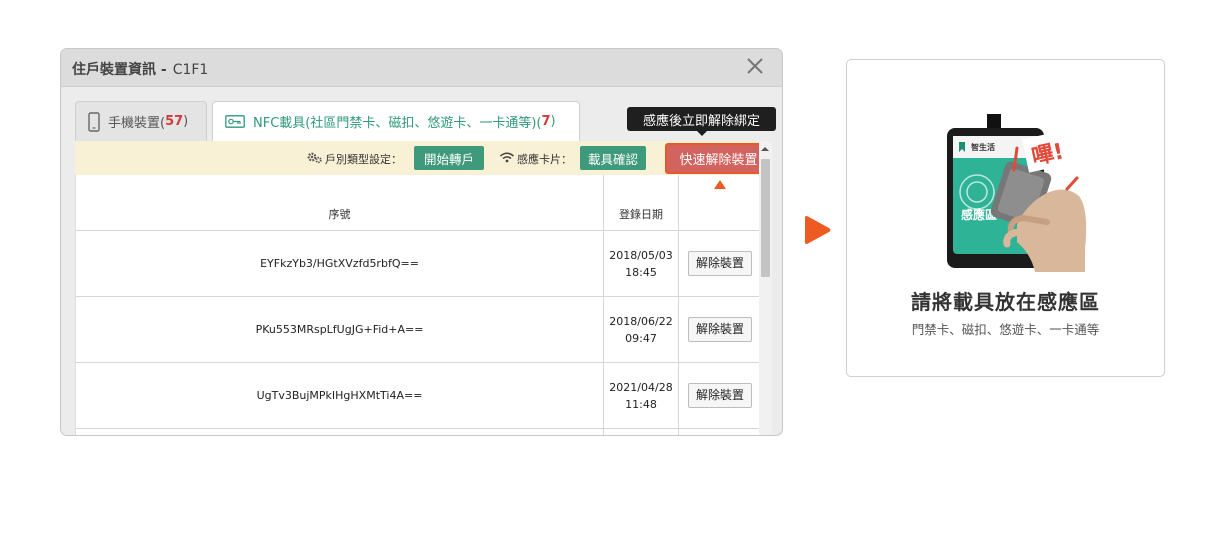 The width and height of the screenshot is (1232, 535). I want to click on close-icon, so click(755, 66).